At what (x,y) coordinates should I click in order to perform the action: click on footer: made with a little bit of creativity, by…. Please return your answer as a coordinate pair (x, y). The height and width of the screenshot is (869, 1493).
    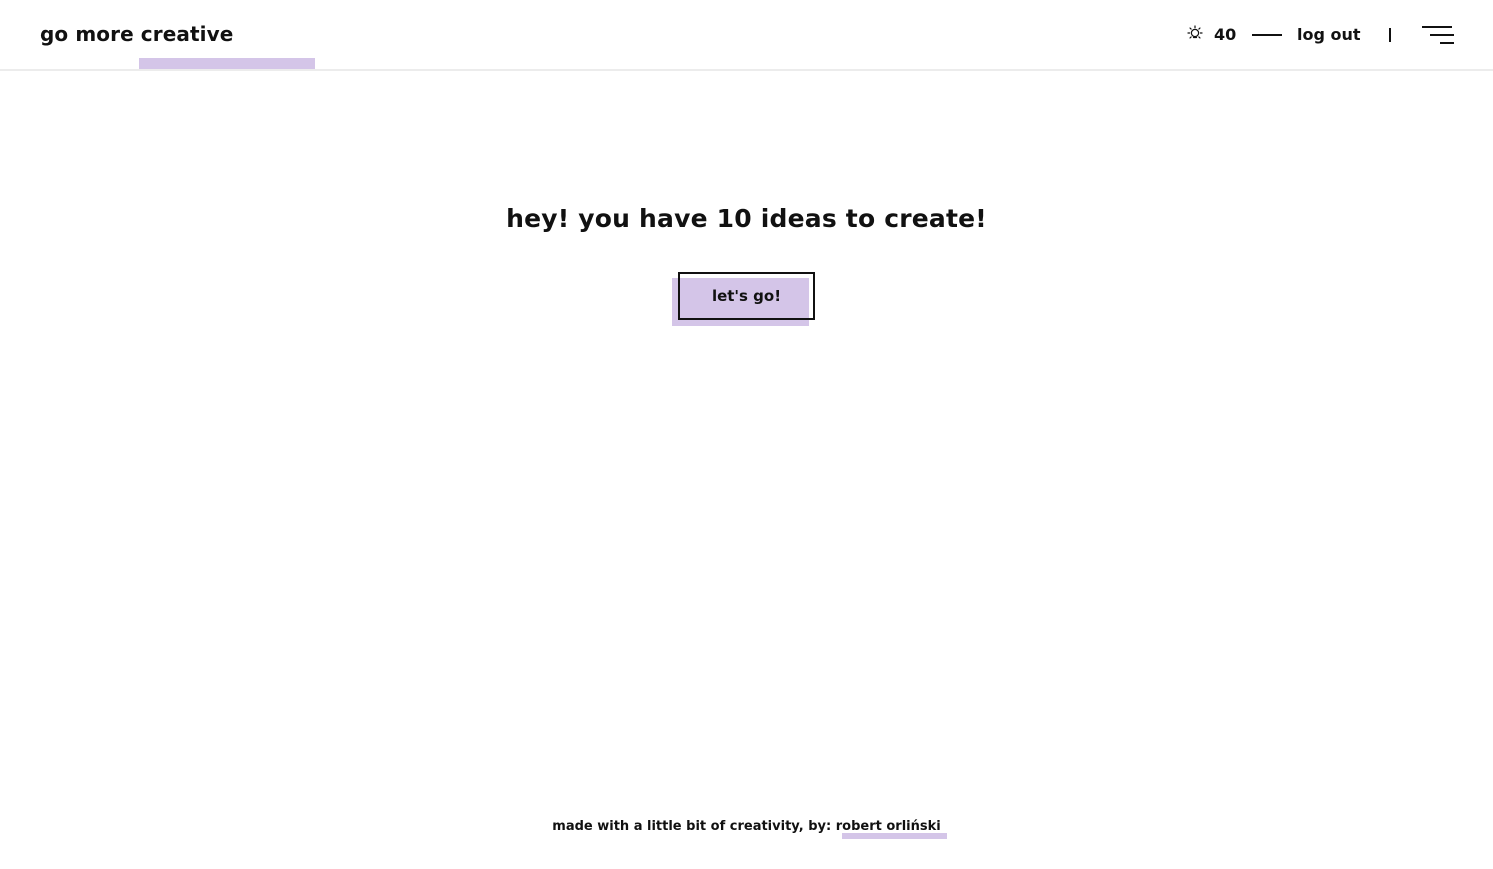
    Looking at the image, I should click on (746, 829).